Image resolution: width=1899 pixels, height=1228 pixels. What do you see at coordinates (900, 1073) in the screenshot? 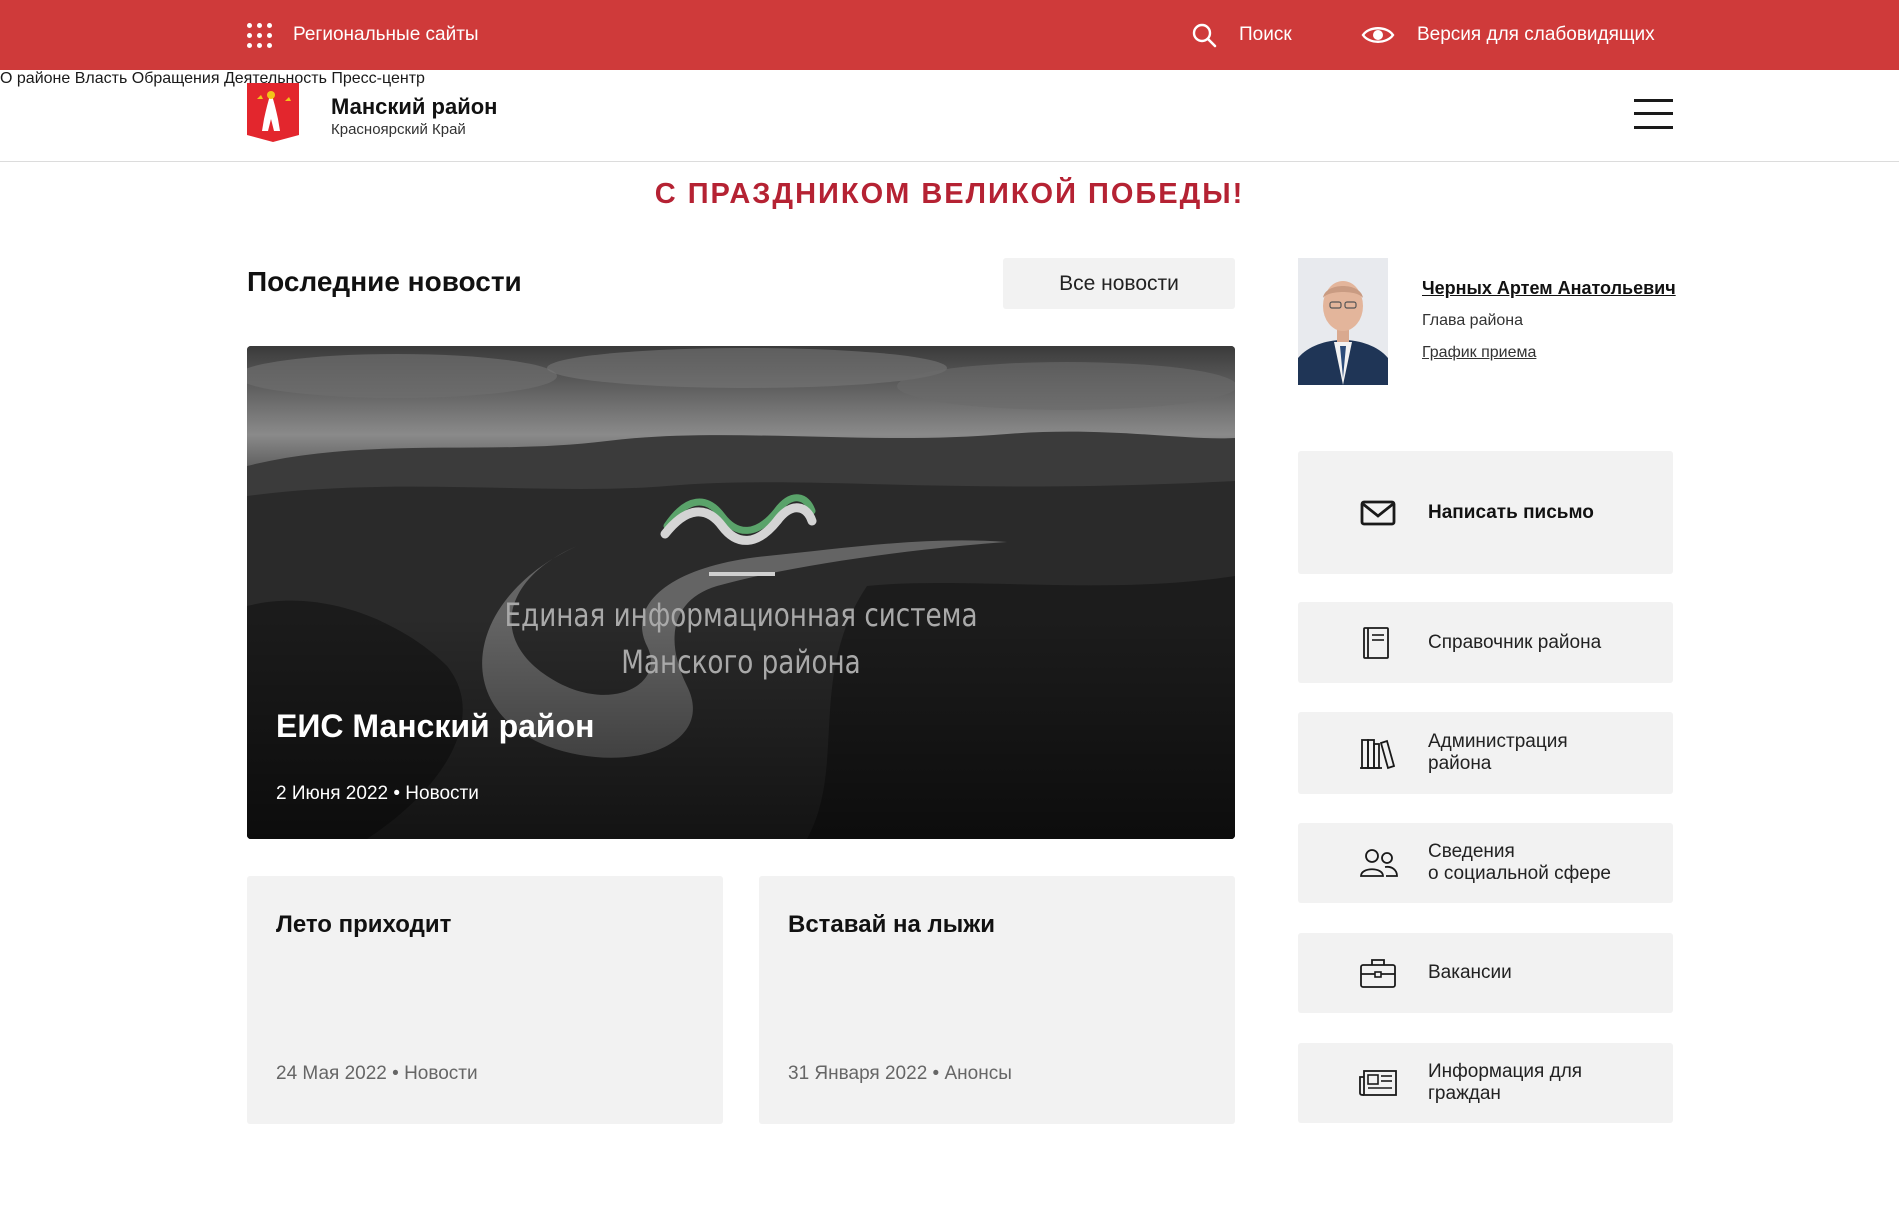
I see `news-card-meta: 31 Января 2022 • Анонсы` at bounding box center [900, 1073].